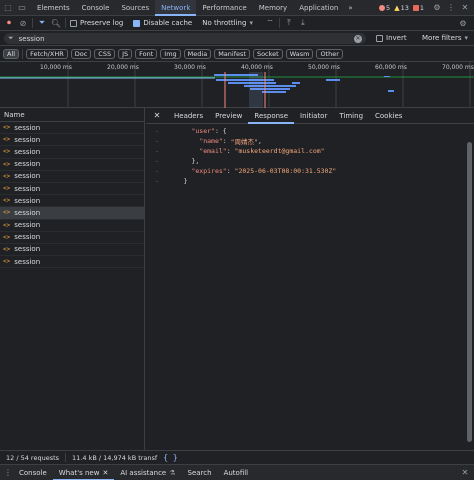 The image size is (474, 480). Describe the element at coordinates (271, 116) in the screenshot. I see `tab-response: Response` at that location.